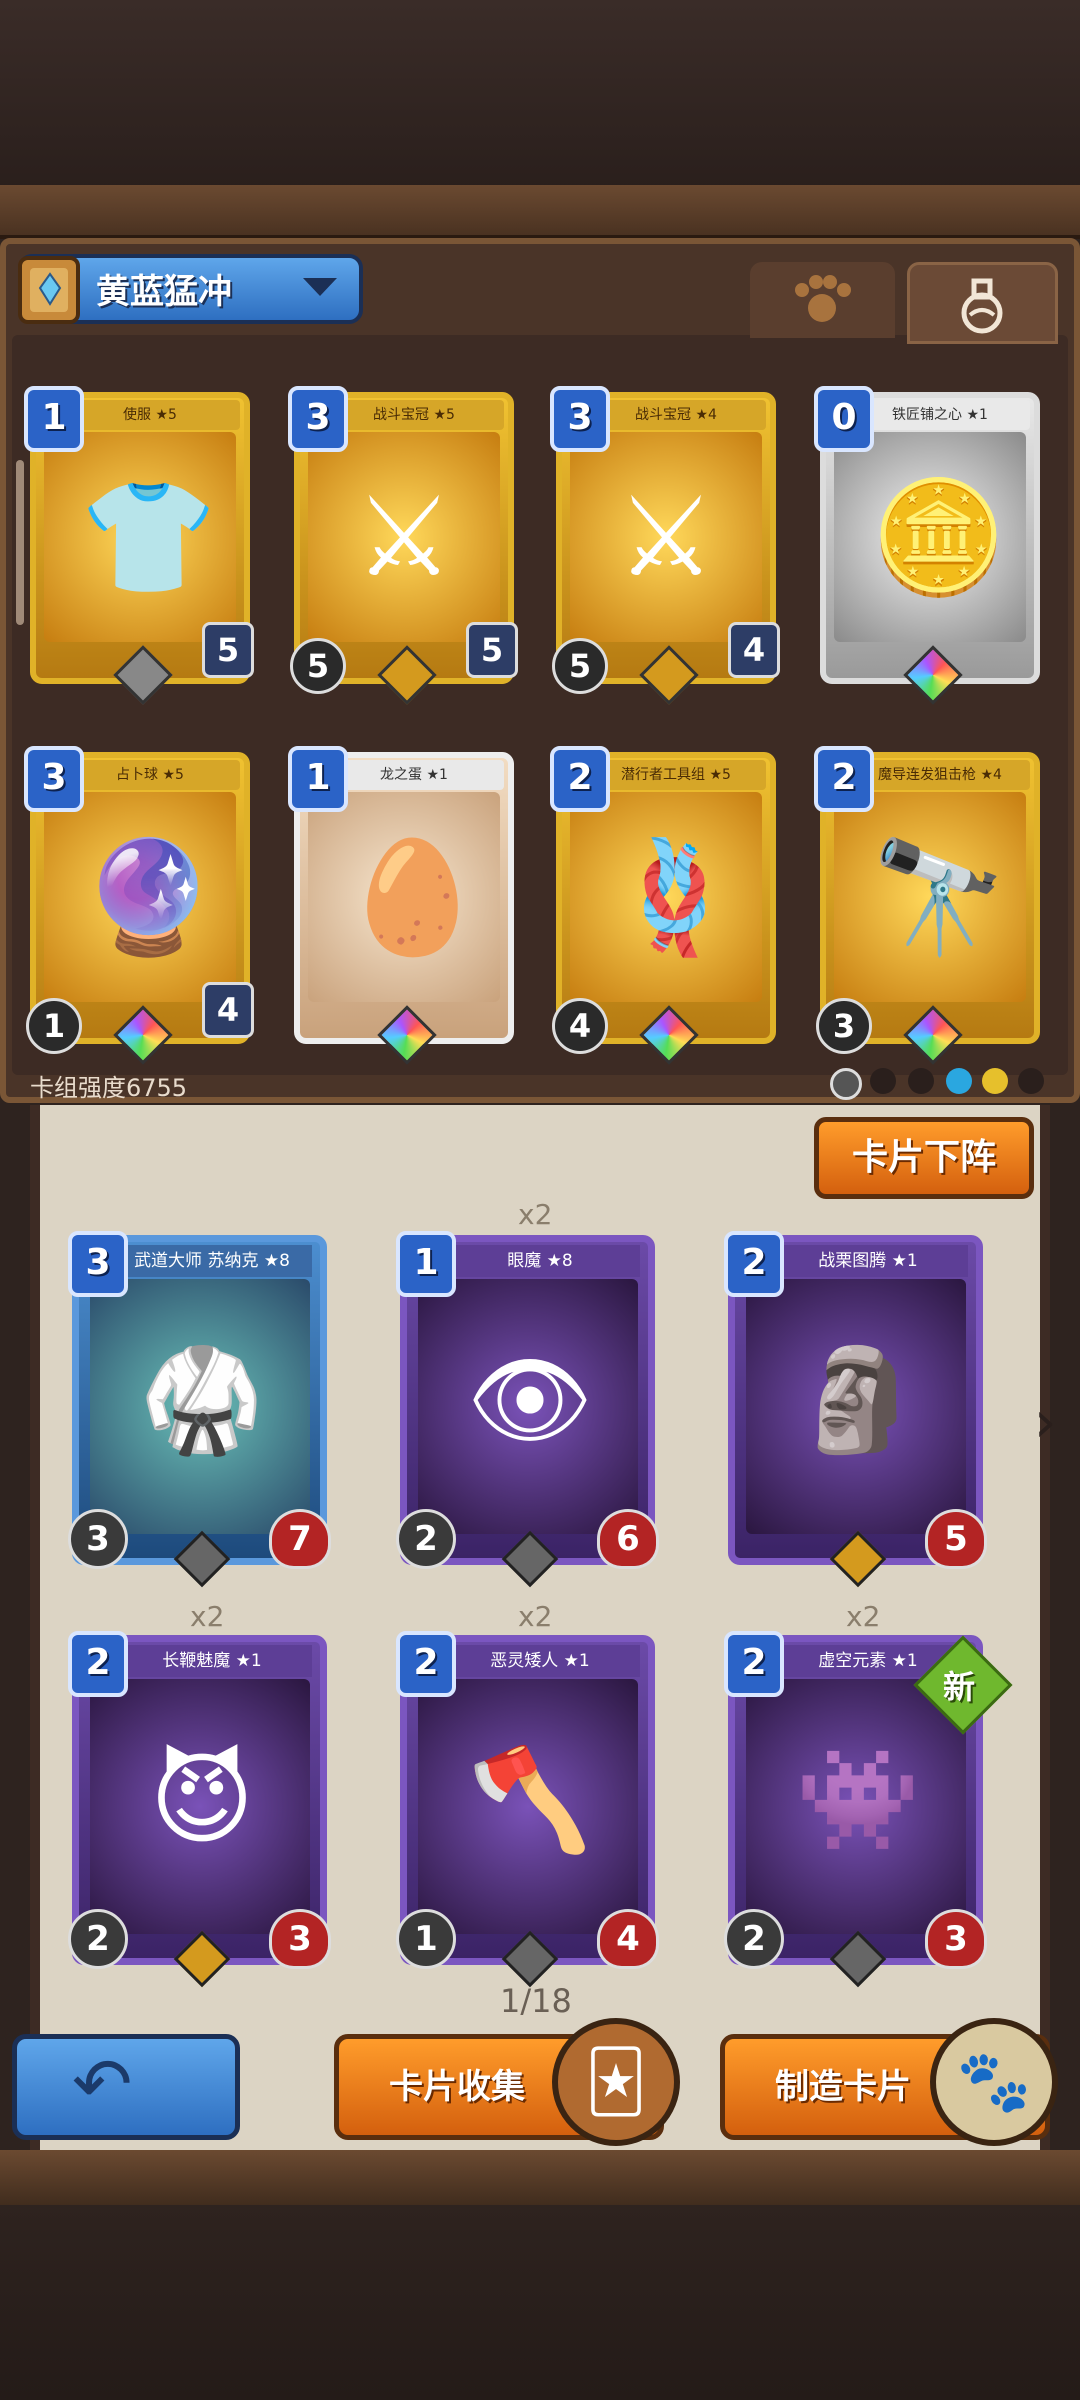 This screenshot has height=2400, width=1080. What do you see at coordinates (858, 1799) in the screenshot?
I see `void-elemental-art-icon: 👾` at bounding box center [858, 1799].